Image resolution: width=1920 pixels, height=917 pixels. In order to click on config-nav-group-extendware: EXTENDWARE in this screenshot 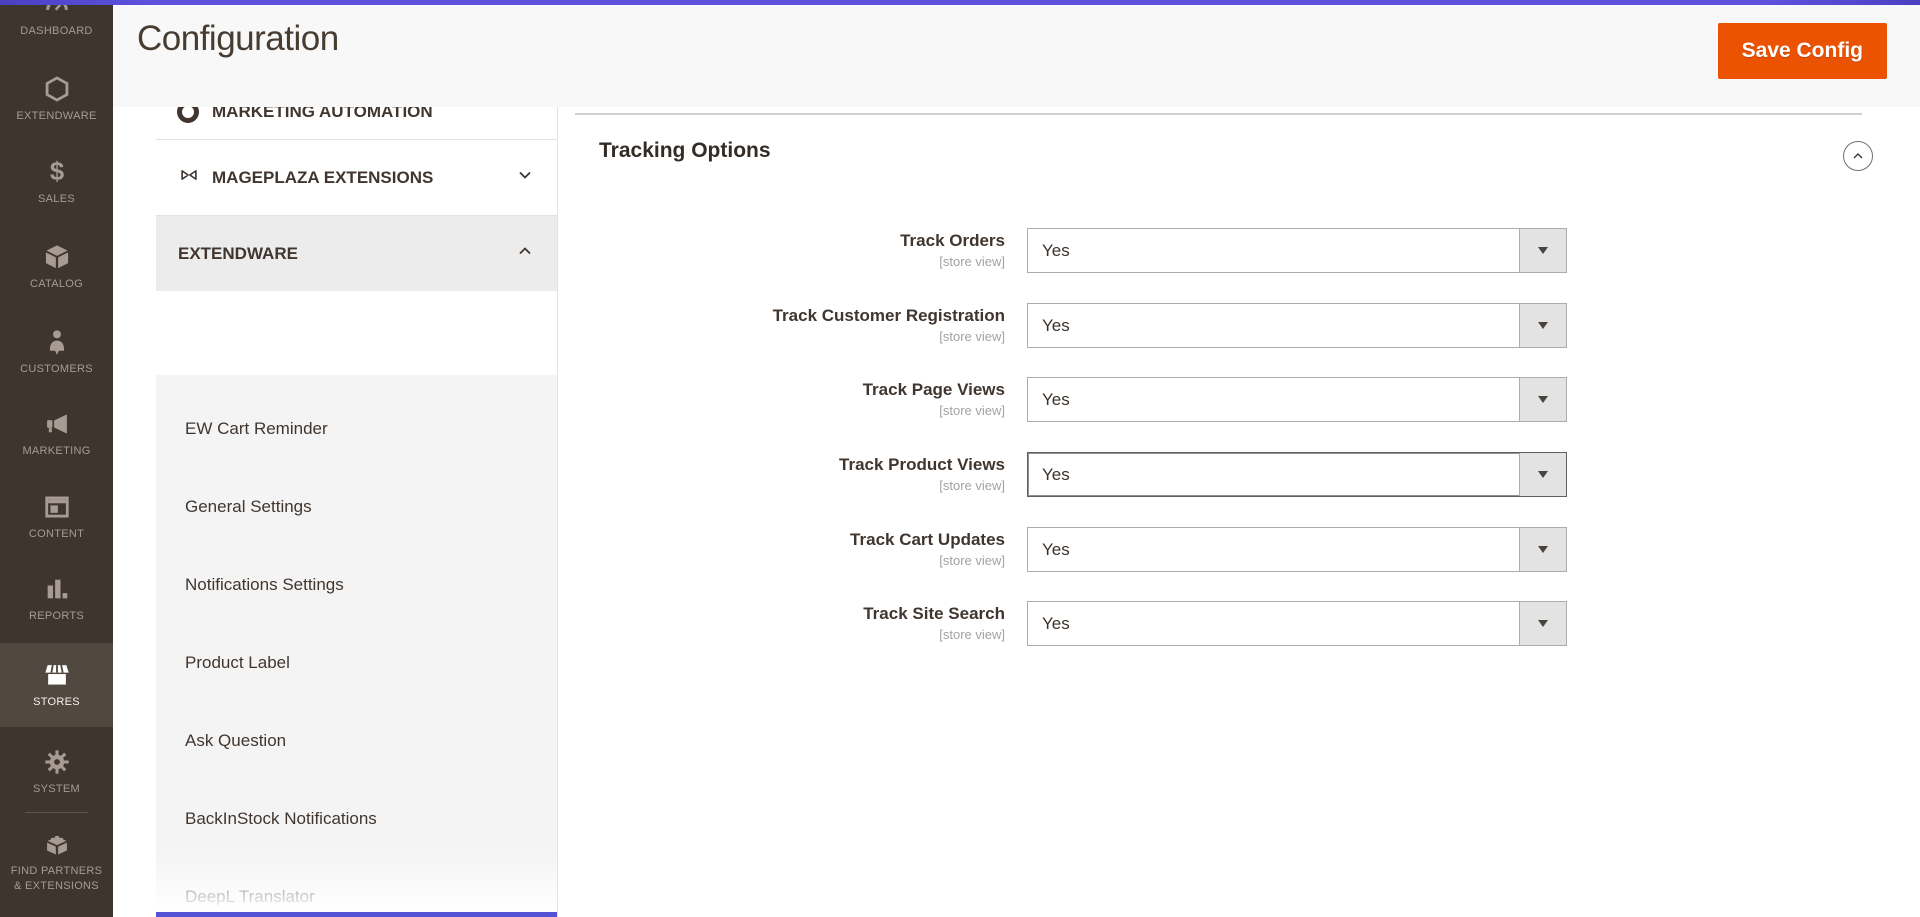, I will do `click(356, 253)`.